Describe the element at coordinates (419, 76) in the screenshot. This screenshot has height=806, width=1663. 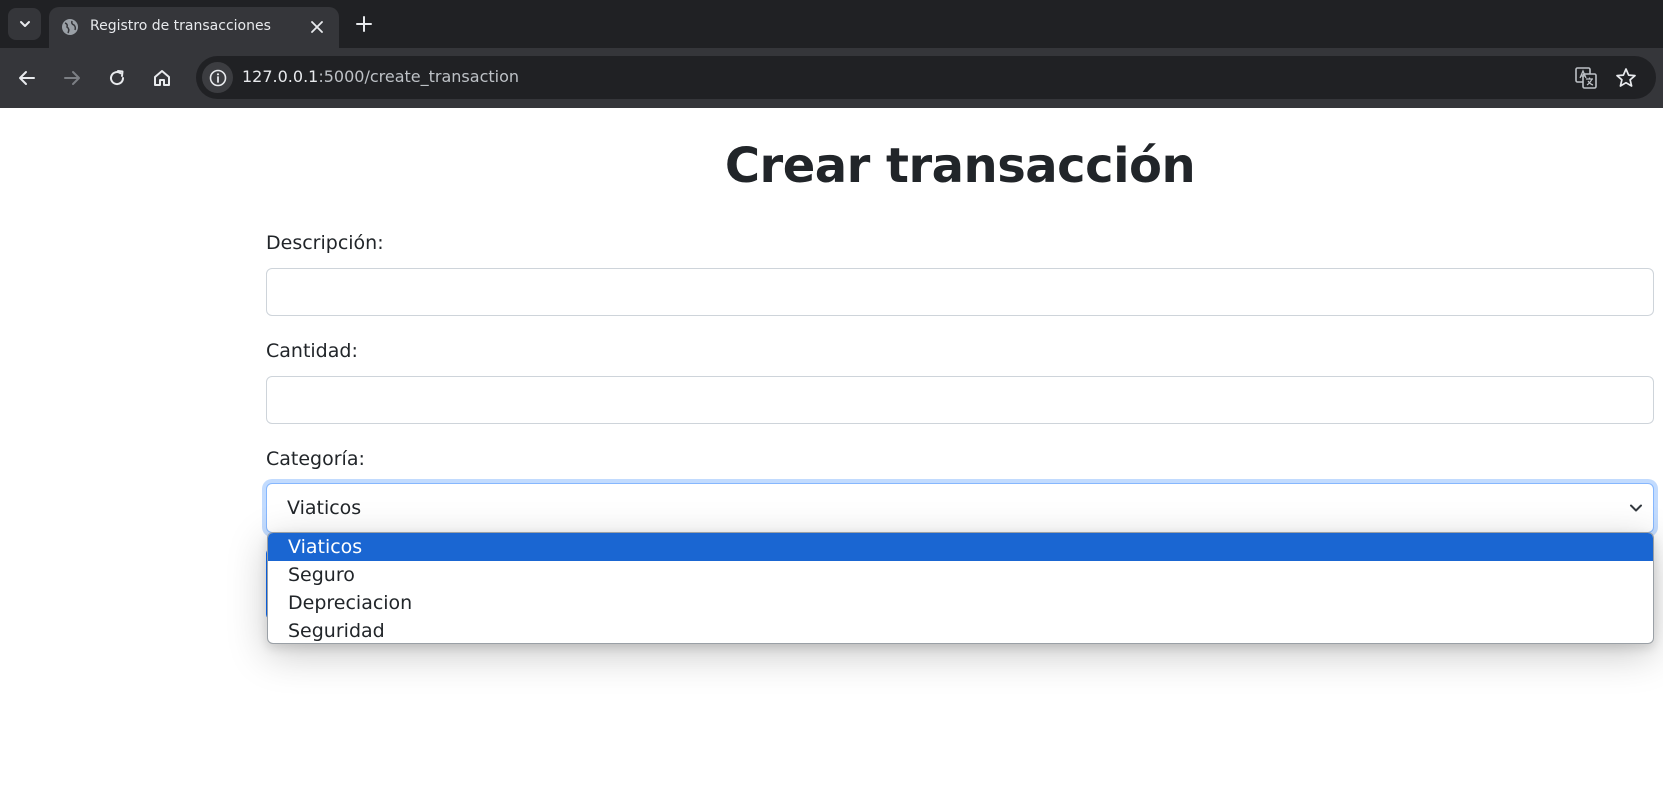
I see `url-path: :5000/create_transaction` at that location.